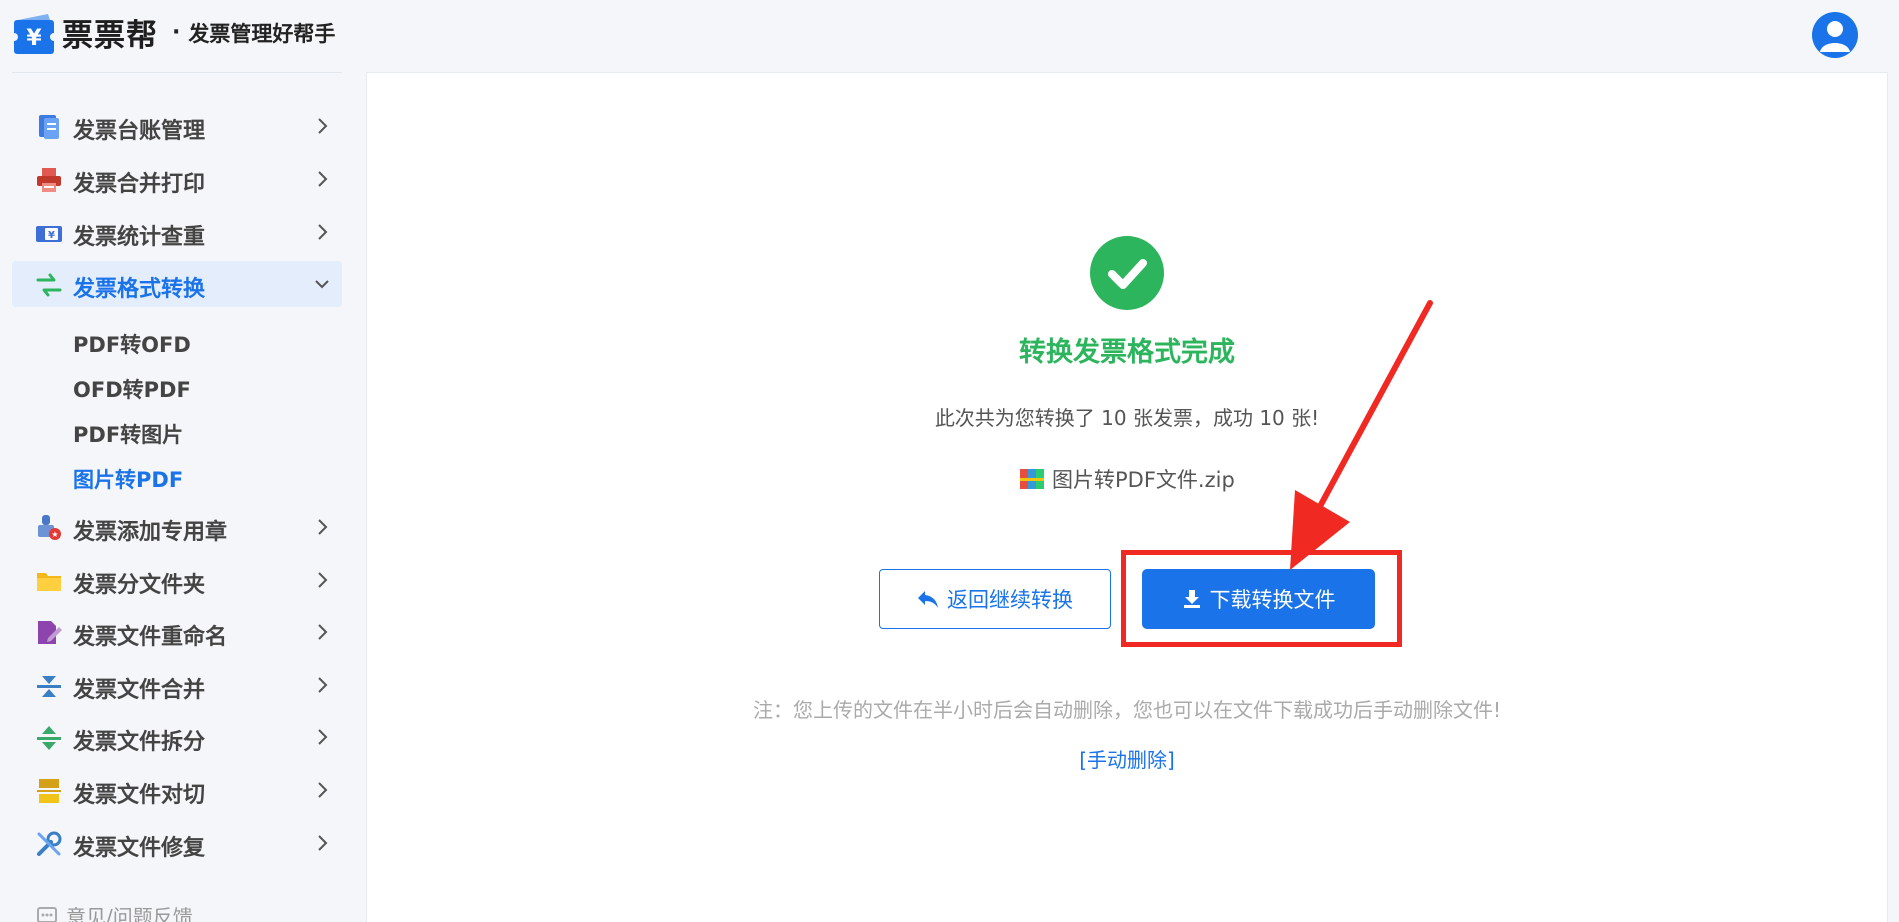  What do you see at coordinates (322, 284) in the screenshot?
I see `chevron-down-icon` at bounding box center [322, 284].